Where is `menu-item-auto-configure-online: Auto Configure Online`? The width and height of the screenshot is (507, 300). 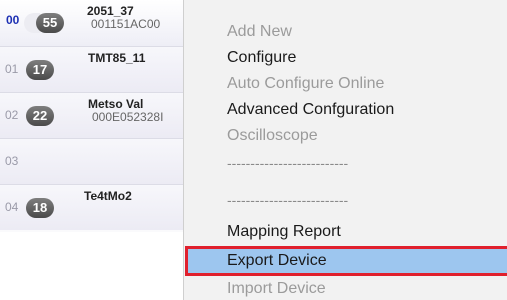
menu-item-auto-configure-online: Auto Configure Online is located at coordinates (347, 84).